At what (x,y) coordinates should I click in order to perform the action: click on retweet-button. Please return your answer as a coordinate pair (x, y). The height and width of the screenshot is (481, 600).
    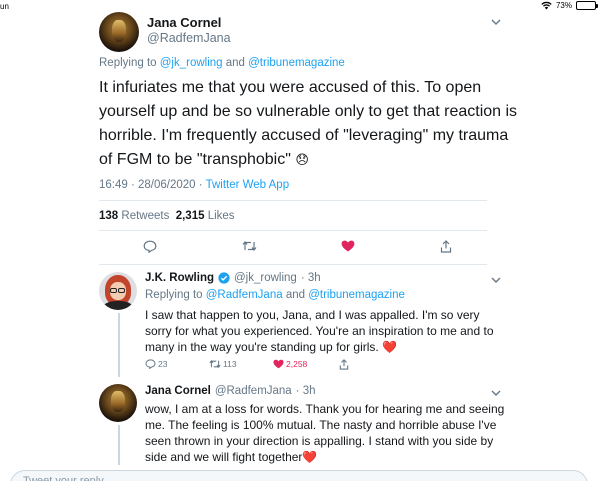
    Looking at the image, I should click on (249, 246).